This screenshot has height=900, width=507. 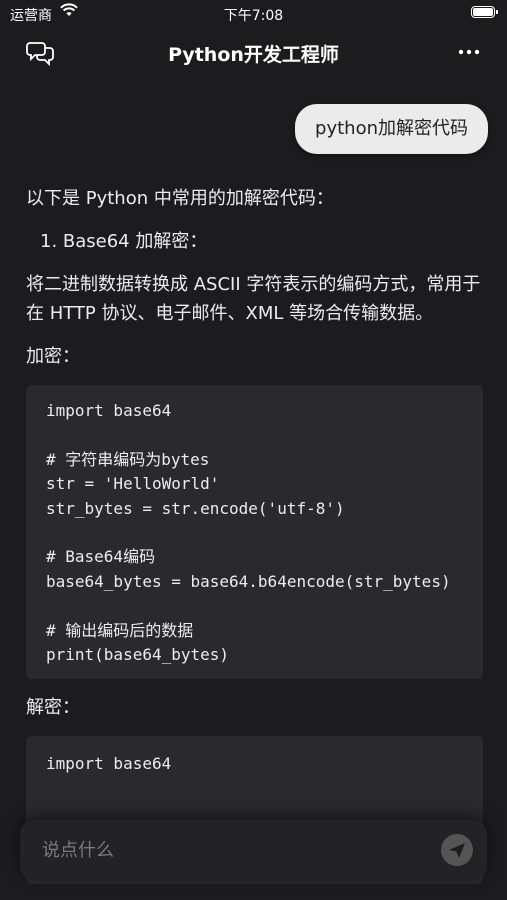 I want to click on more-dots-icon, so click(x=469, y=52).